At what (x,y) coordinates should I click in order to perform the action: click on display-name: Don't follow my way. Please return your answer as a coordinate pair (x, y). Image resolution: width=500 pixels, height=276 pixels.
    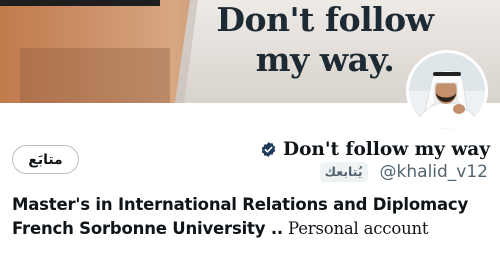
    Looking at the image, I should click on (386, 149).